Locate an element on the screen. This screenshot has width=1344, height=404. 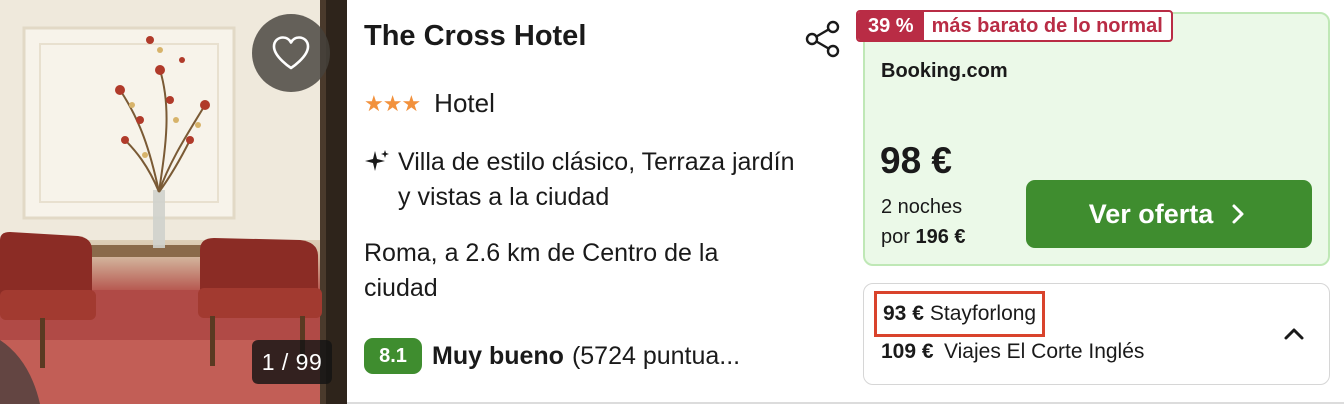
star-rating: ★★★ is located at coordinates (392, 103).